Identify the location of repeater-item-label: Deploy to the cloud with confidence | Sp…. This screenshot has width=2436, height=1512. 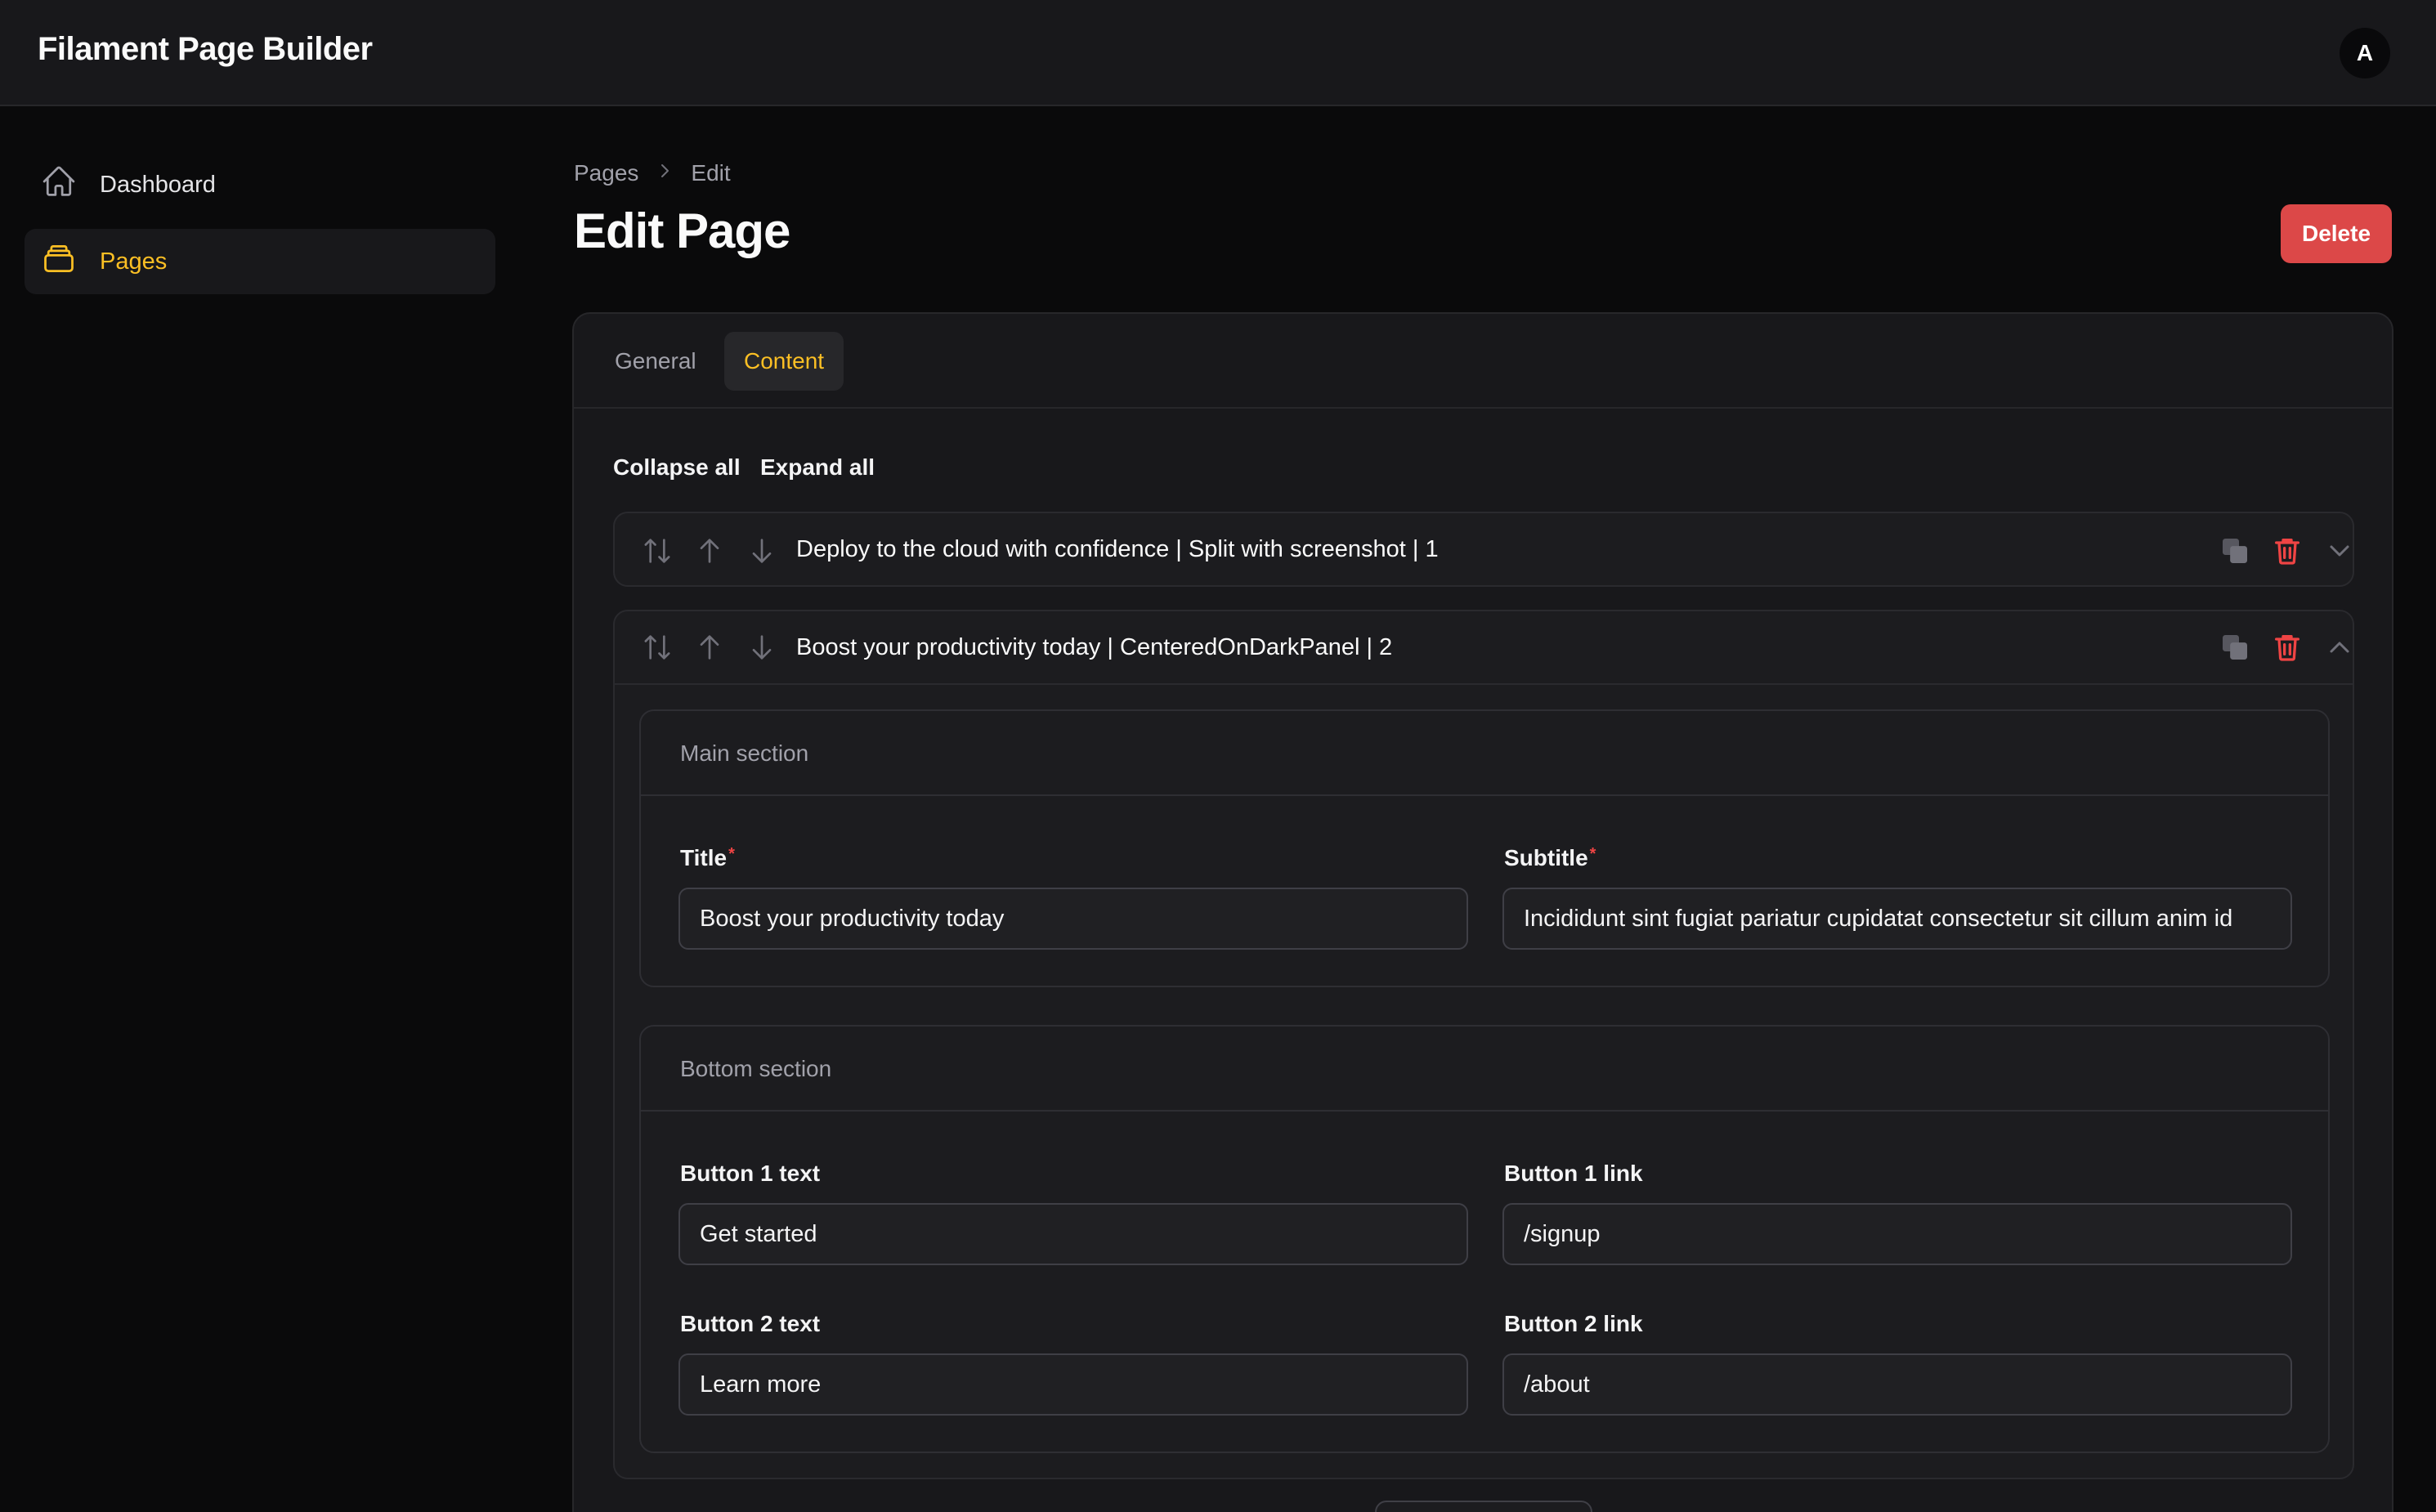
(1117, 548).